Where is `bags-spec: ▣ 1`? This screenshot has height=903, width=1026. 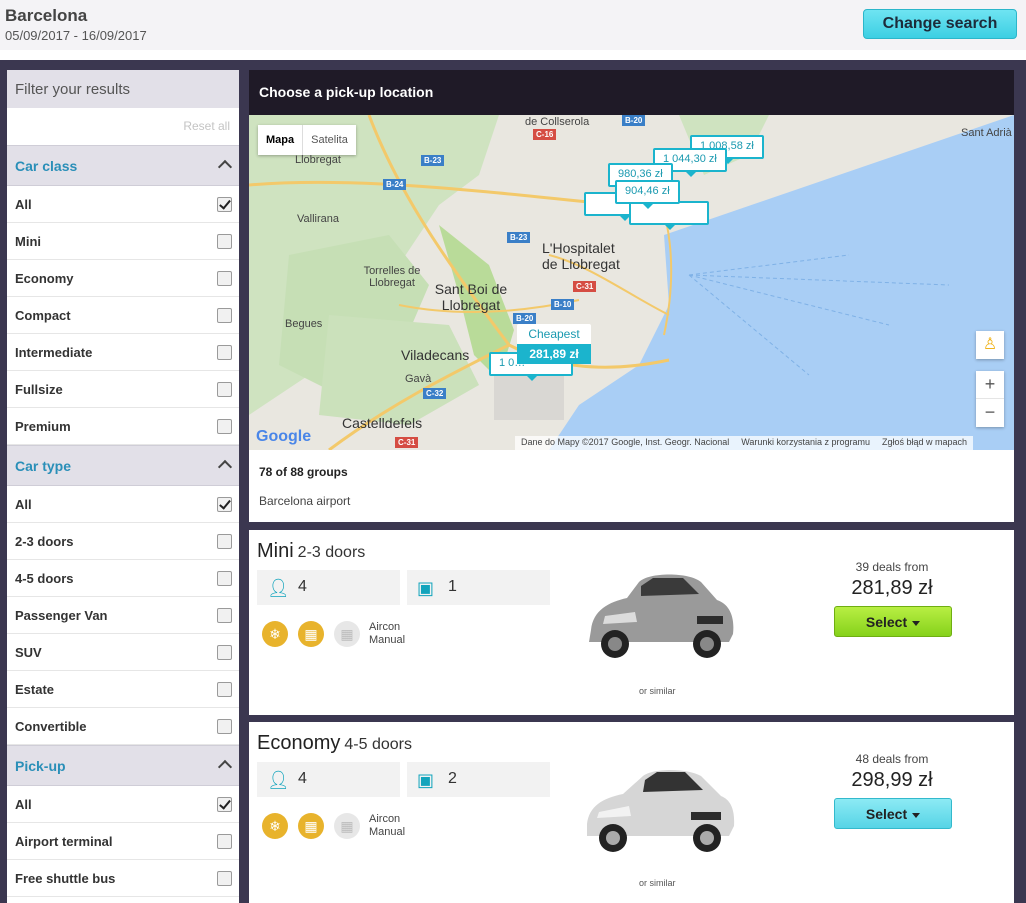
bags-spec: ▣ 1 is located at coordinates (478, 587).